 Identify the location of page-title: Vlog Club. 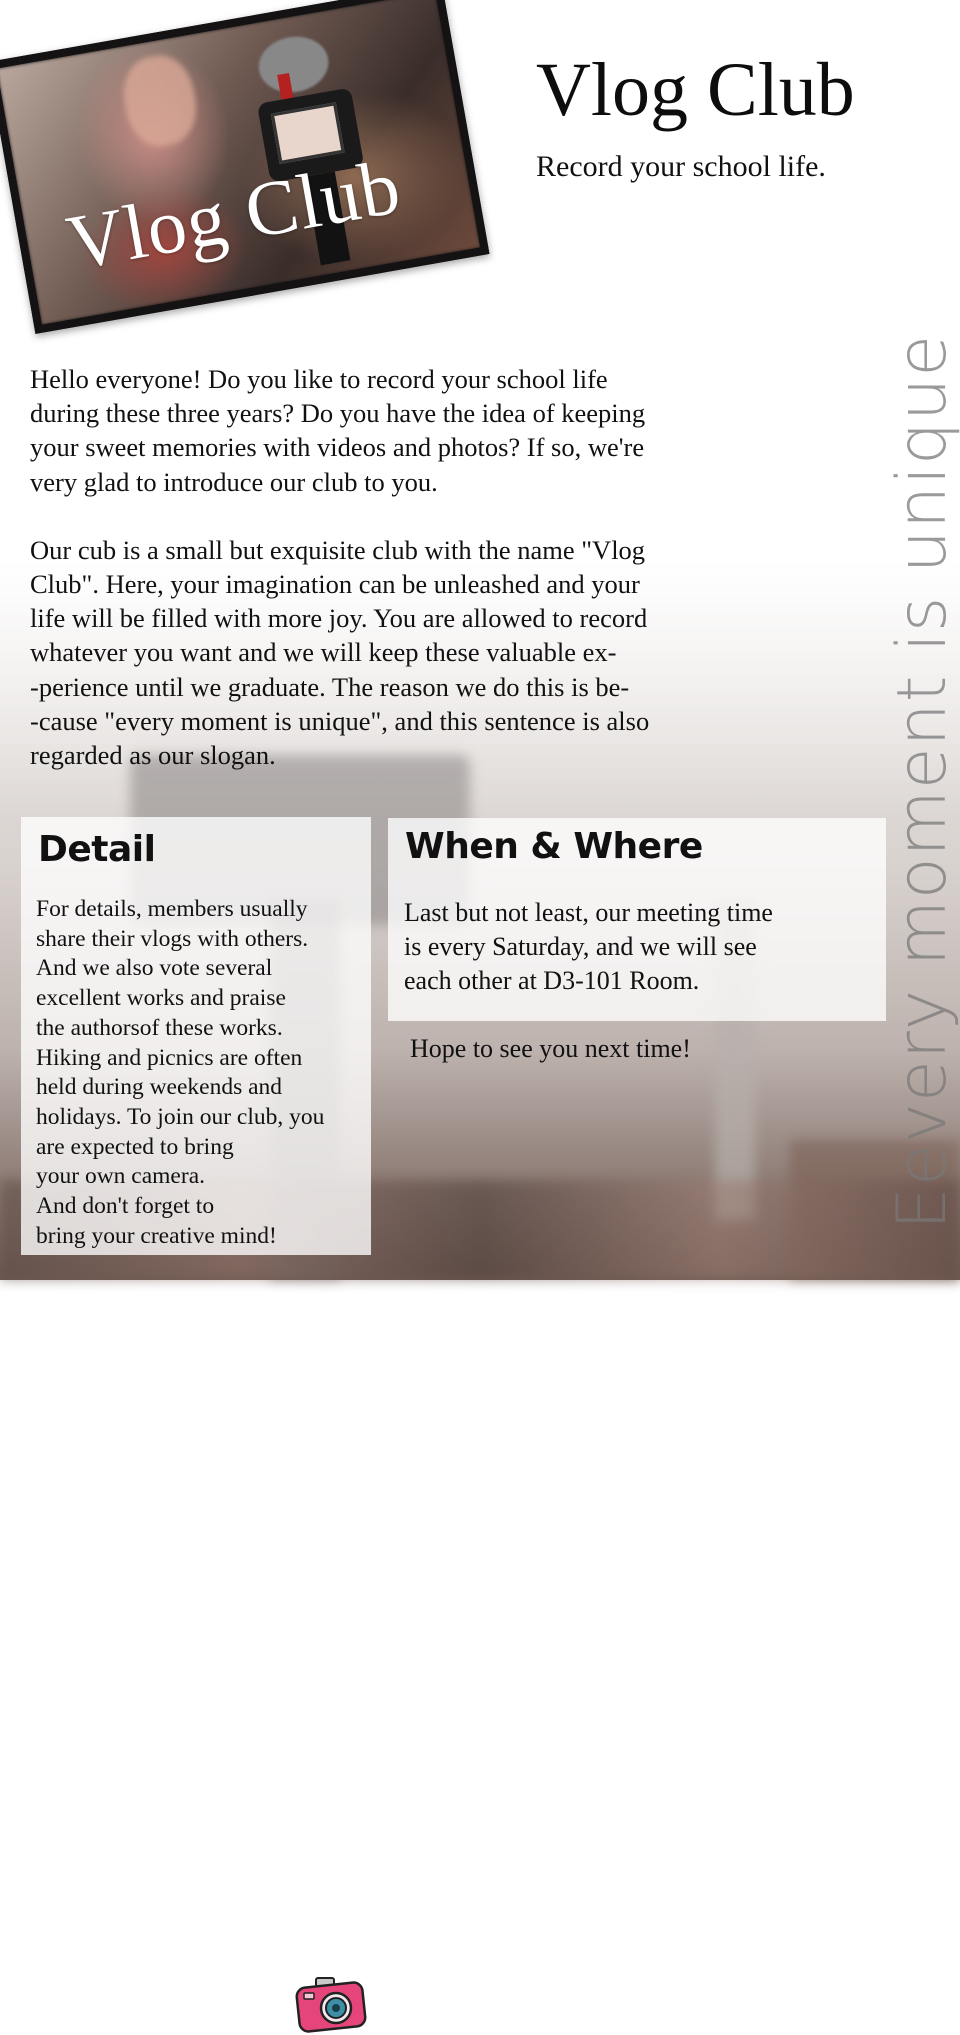
(695, 90).